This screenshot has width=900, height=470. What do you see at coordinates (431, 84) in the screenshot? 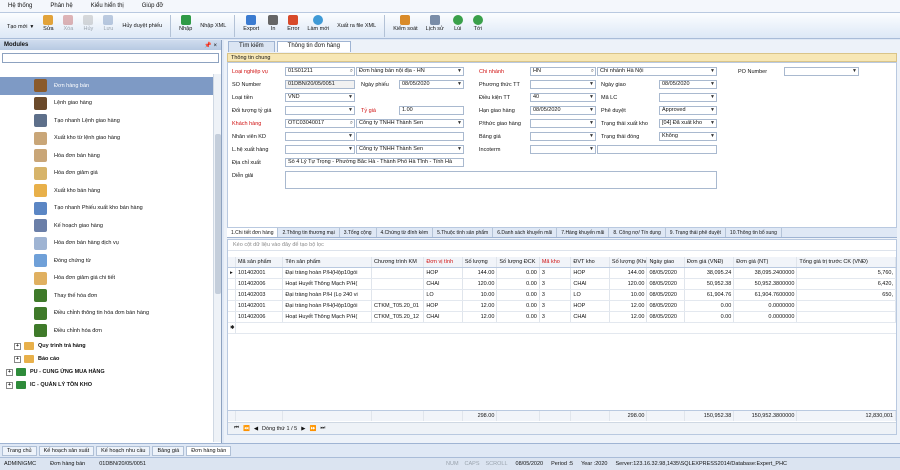
I see `voucher-date-field: 08/05/2020 ▼` at bounding box center [431, 84].